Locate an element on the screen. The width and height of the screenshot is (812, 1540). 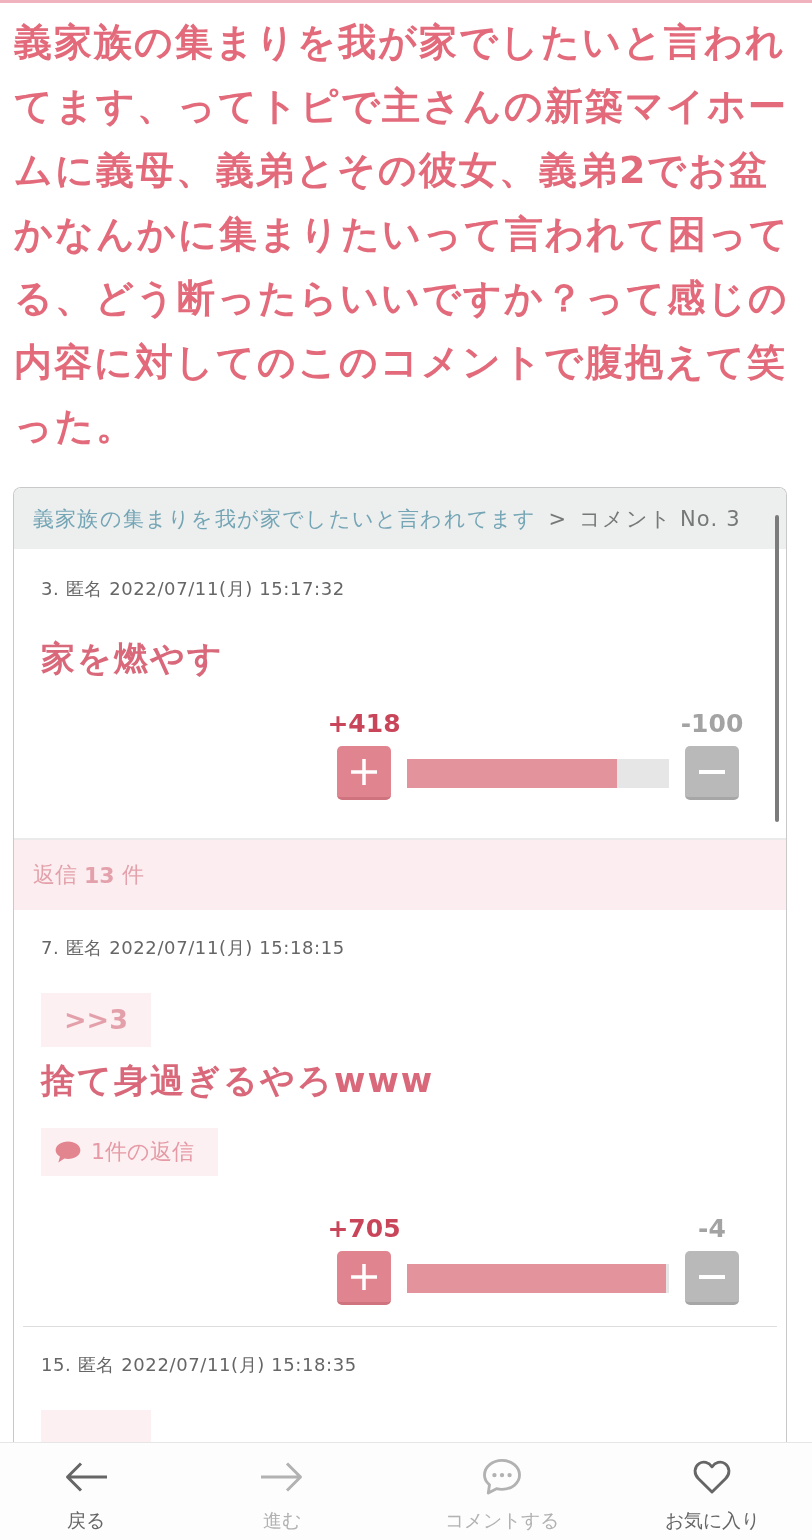
breadcrumb-current: コメント No. 3 is located at coordinates (660, 519).